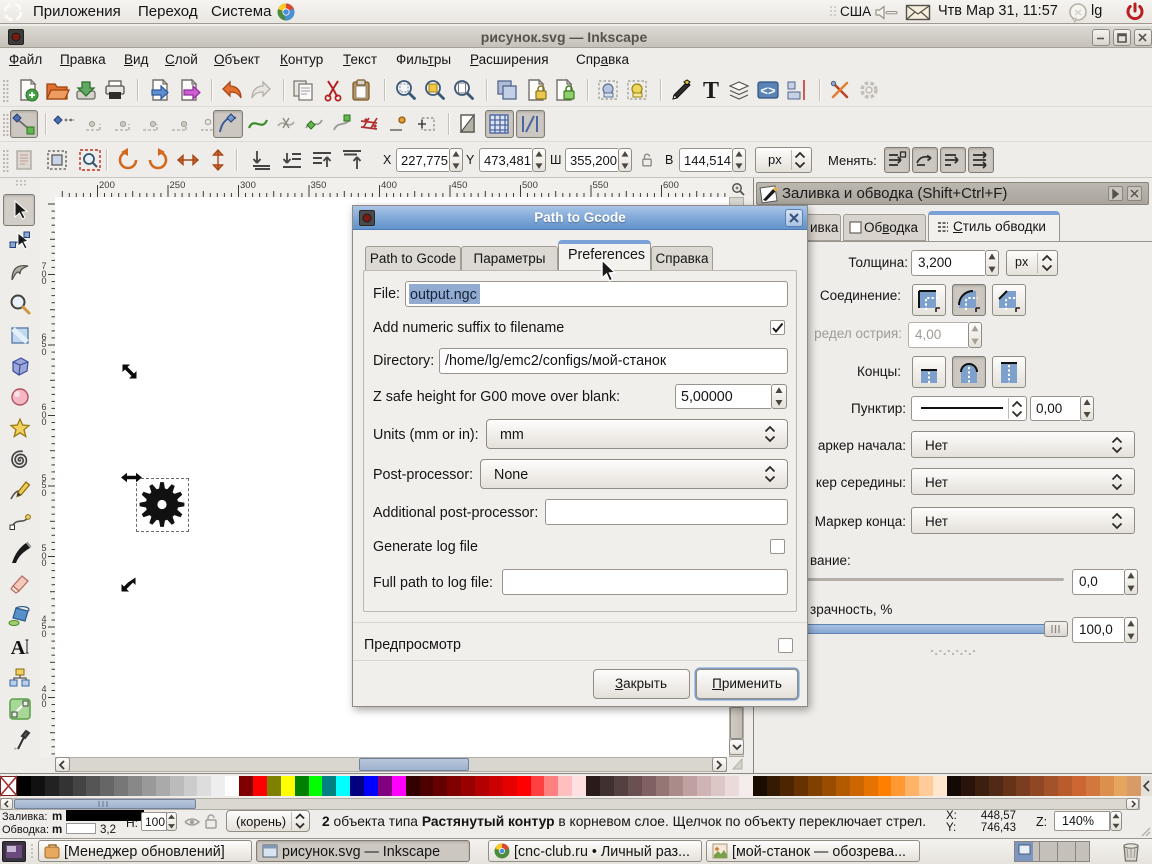 This screenshot has height=864, width=1152. What do you see at coordinates (18, 648) in the screenshot?
I see `svg-text: A` at bounding box center [18, 648].